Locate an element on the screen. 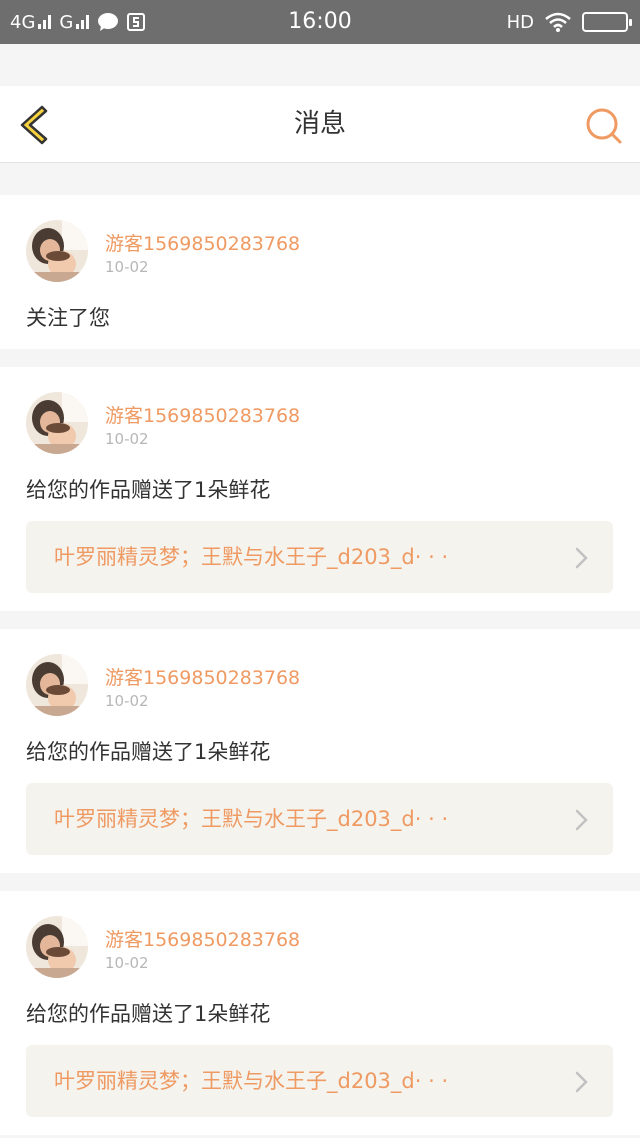  status-right: HD is located at coordinates (569, 22).